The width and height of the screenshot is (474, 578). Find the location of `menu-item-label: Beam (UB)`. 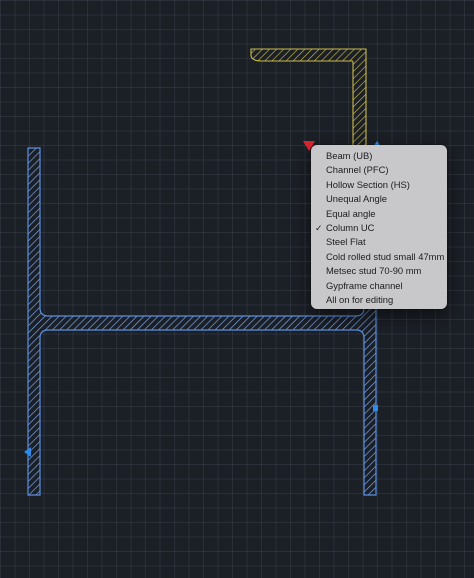

menu-item-label: Beam (UB) is located at coordinates (349, 155).